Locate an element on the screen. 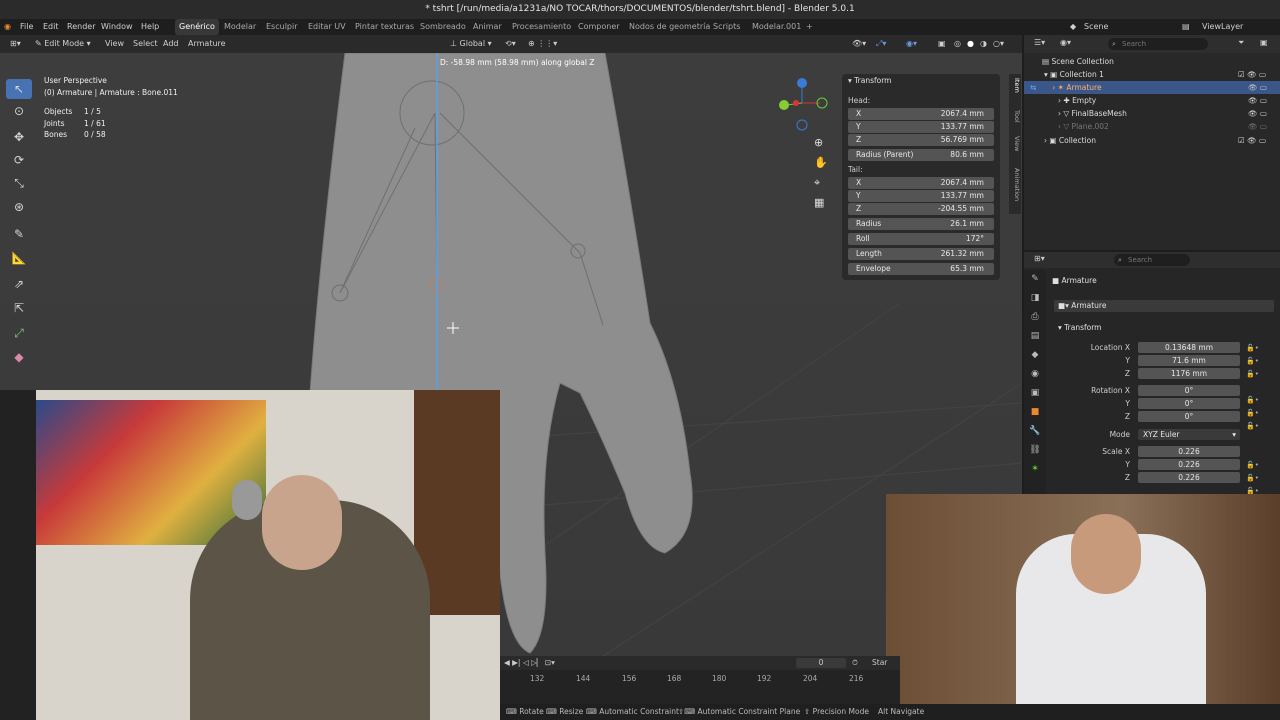 The width and height of the screenshot is (1280, 720). menu-help: Help is located at coordinates (150, 27).